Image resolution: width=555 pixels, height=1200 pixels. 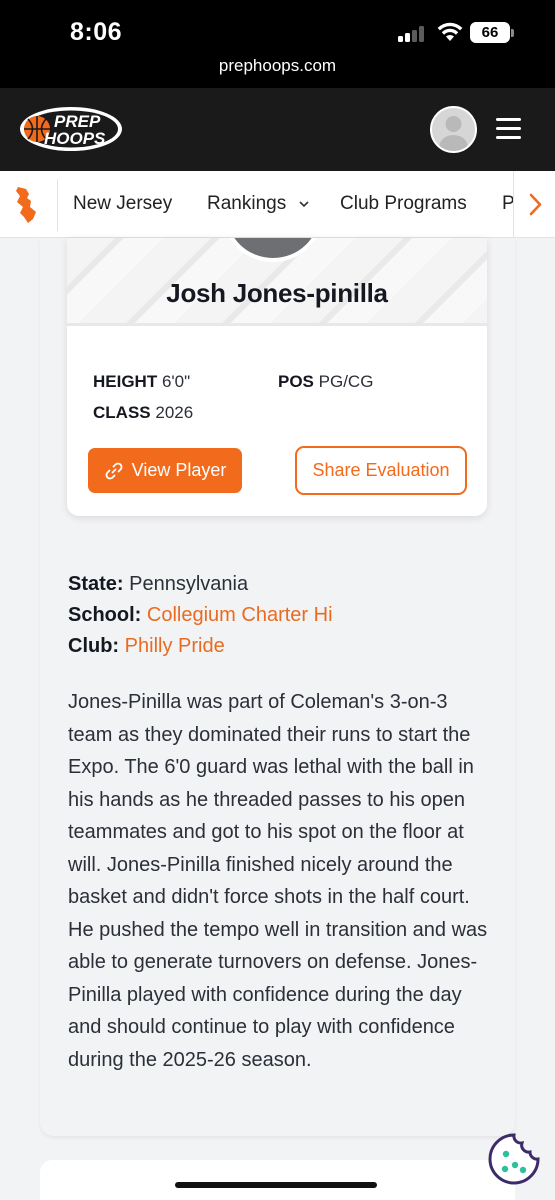 What do you see at coordinates (125, 381) in the screenshot?
I see `height-label: HEIGHT` at bounding box center [125, 381].